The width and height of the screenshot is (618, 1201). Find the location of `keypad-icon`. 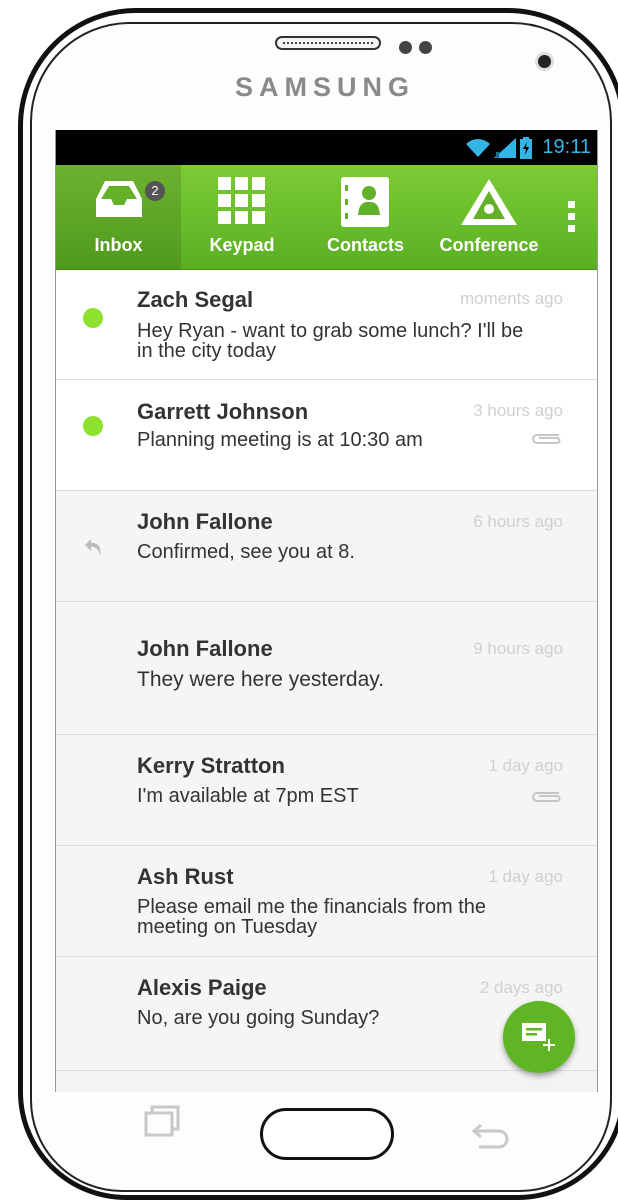

keypad-icon is located at coordinates (241, 200).